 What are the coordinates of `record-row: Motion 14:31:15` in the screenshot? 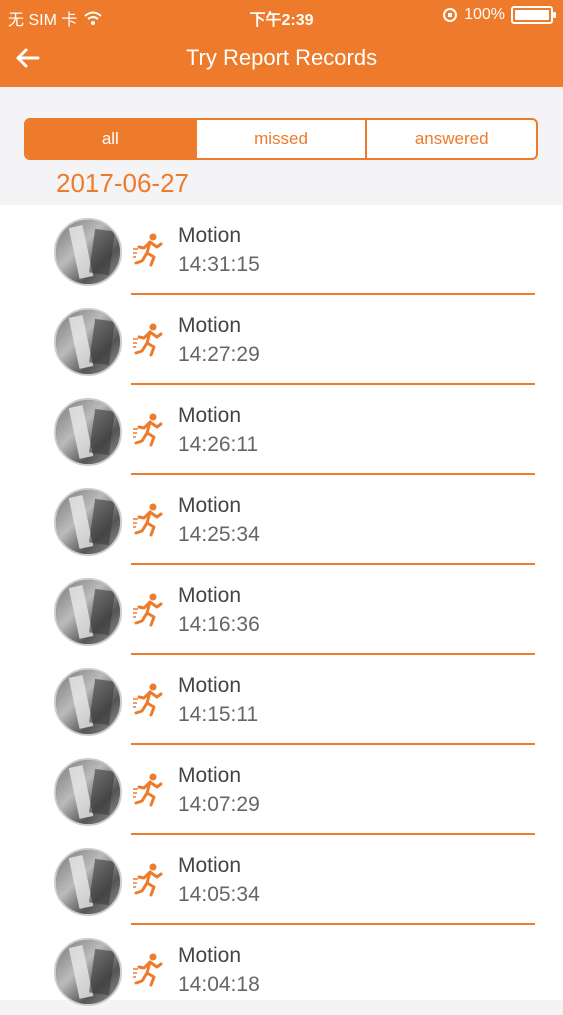 It's located at (281, 250).